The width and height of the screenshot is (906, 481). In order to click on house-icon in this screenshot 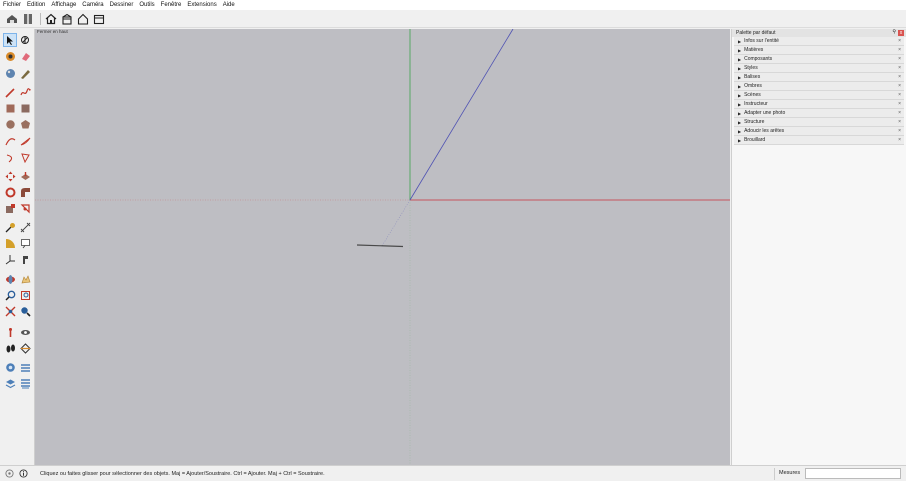, I will do `click(67, 19)`.